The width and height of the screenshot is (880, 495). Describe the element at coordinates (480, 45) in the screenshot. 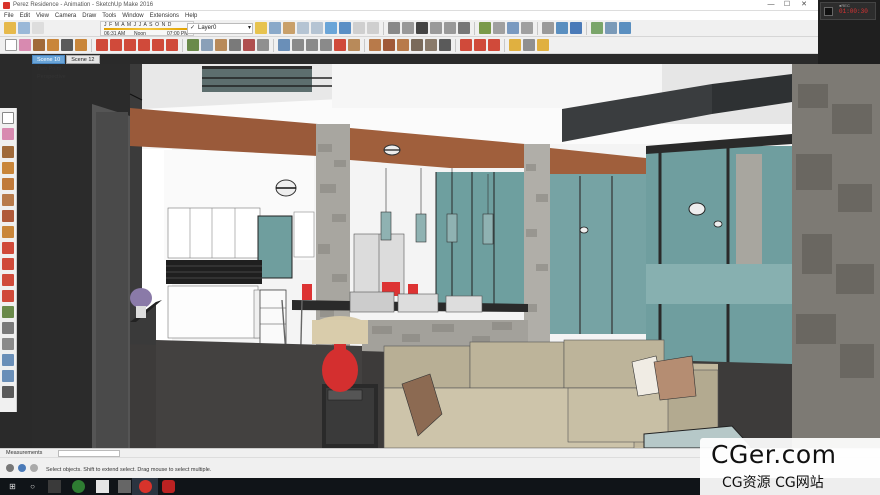

I see `solid-intersect-icon` at that location.